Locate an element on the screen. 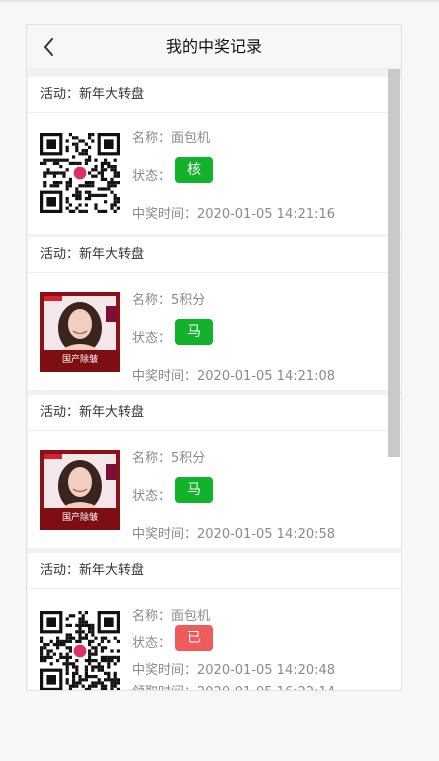 Image resolution: width=439 pixels, height=761 pixels. scrollbar-thumb is located at coordinates (394, 263).